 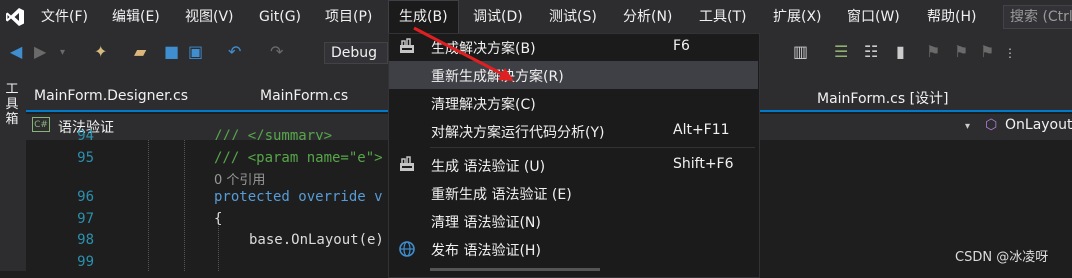 I want to click on next-bookmark-icon: ⚑, so click(x=961, y=51).